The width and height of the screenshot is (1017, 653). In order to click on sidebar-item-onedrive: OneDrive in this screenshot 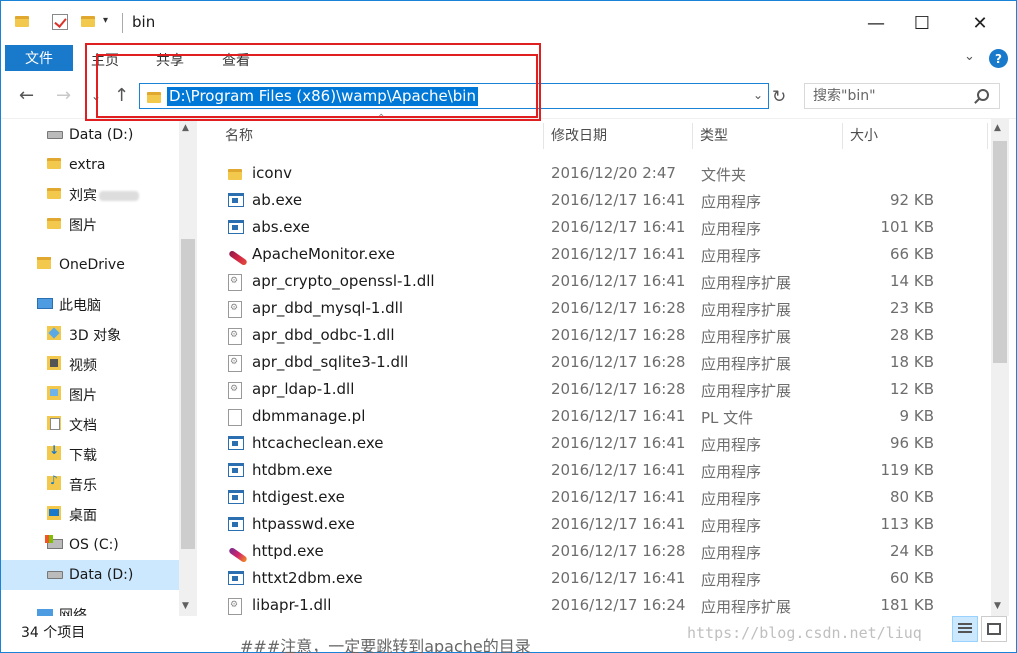, I will do `click(90, 265)`.